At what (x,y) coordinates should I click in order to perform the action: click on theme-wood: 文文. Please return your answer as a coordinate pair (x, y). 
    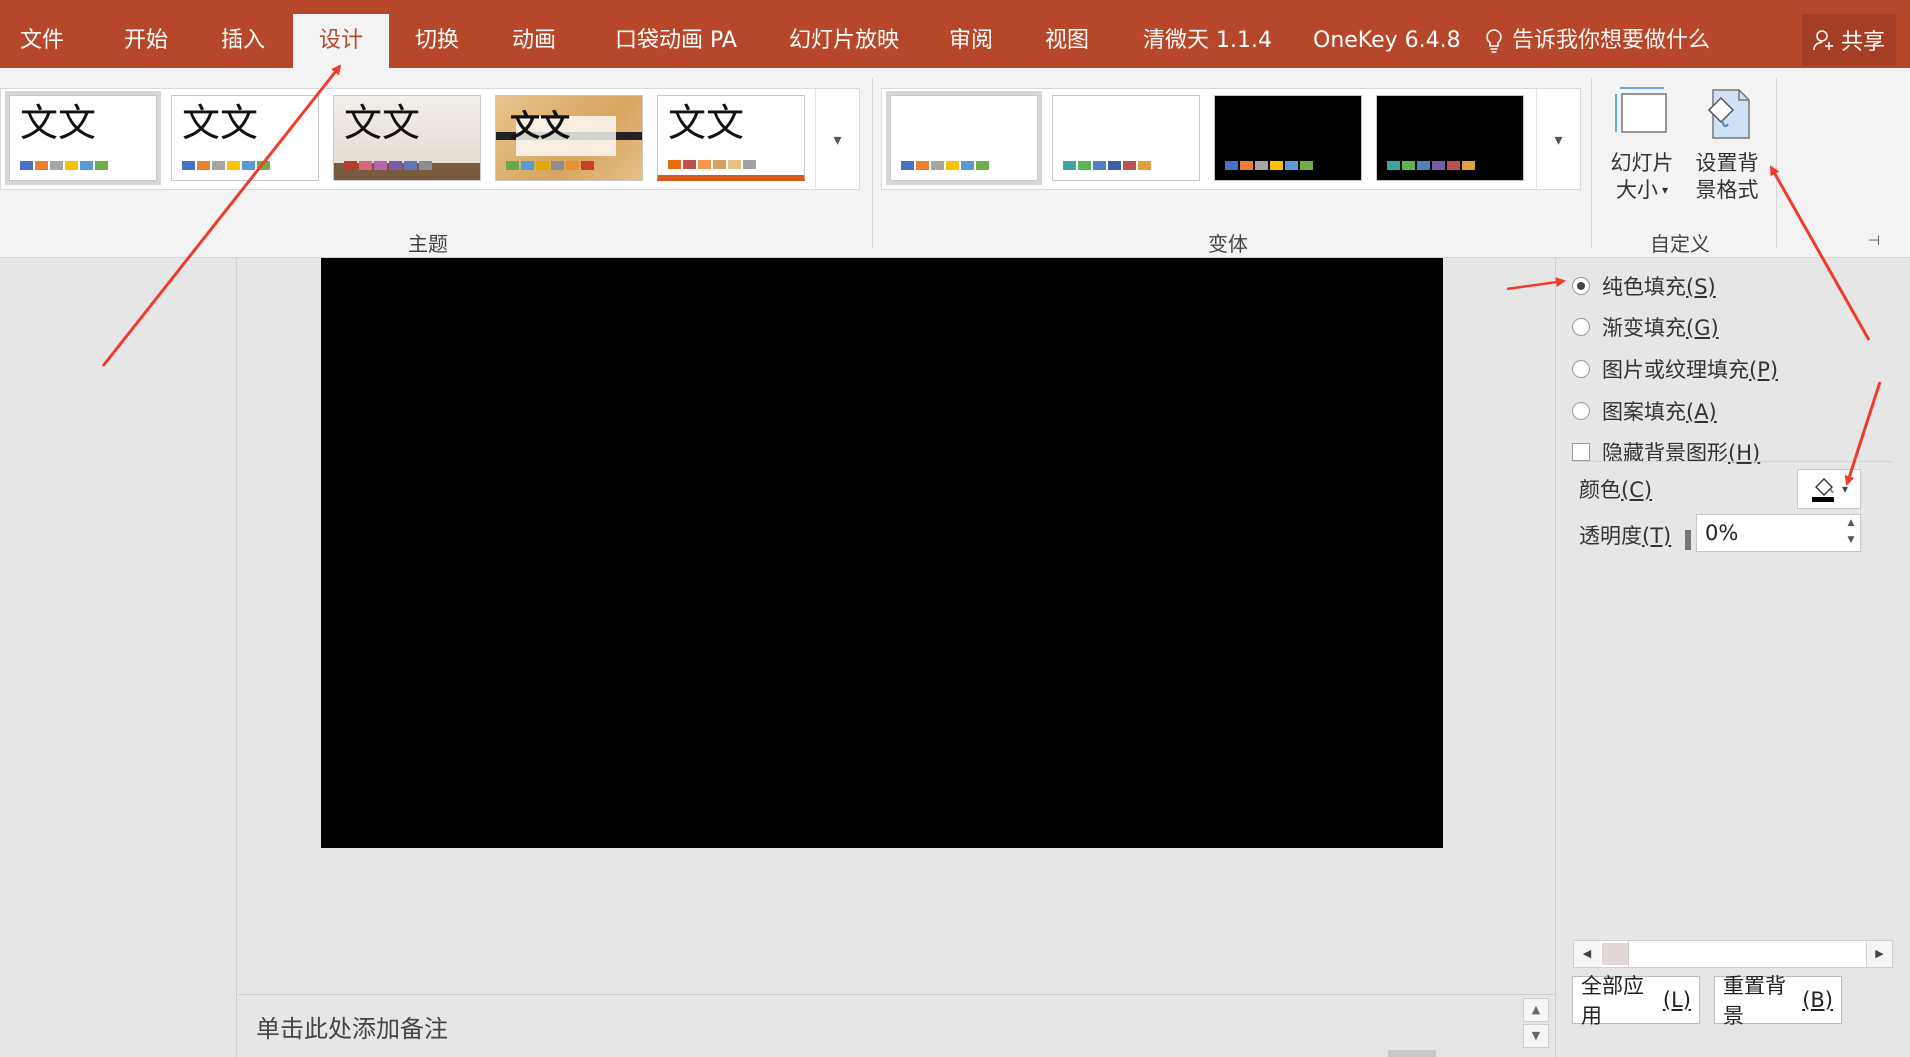
    Looking at the image, I should click on (569, 138).